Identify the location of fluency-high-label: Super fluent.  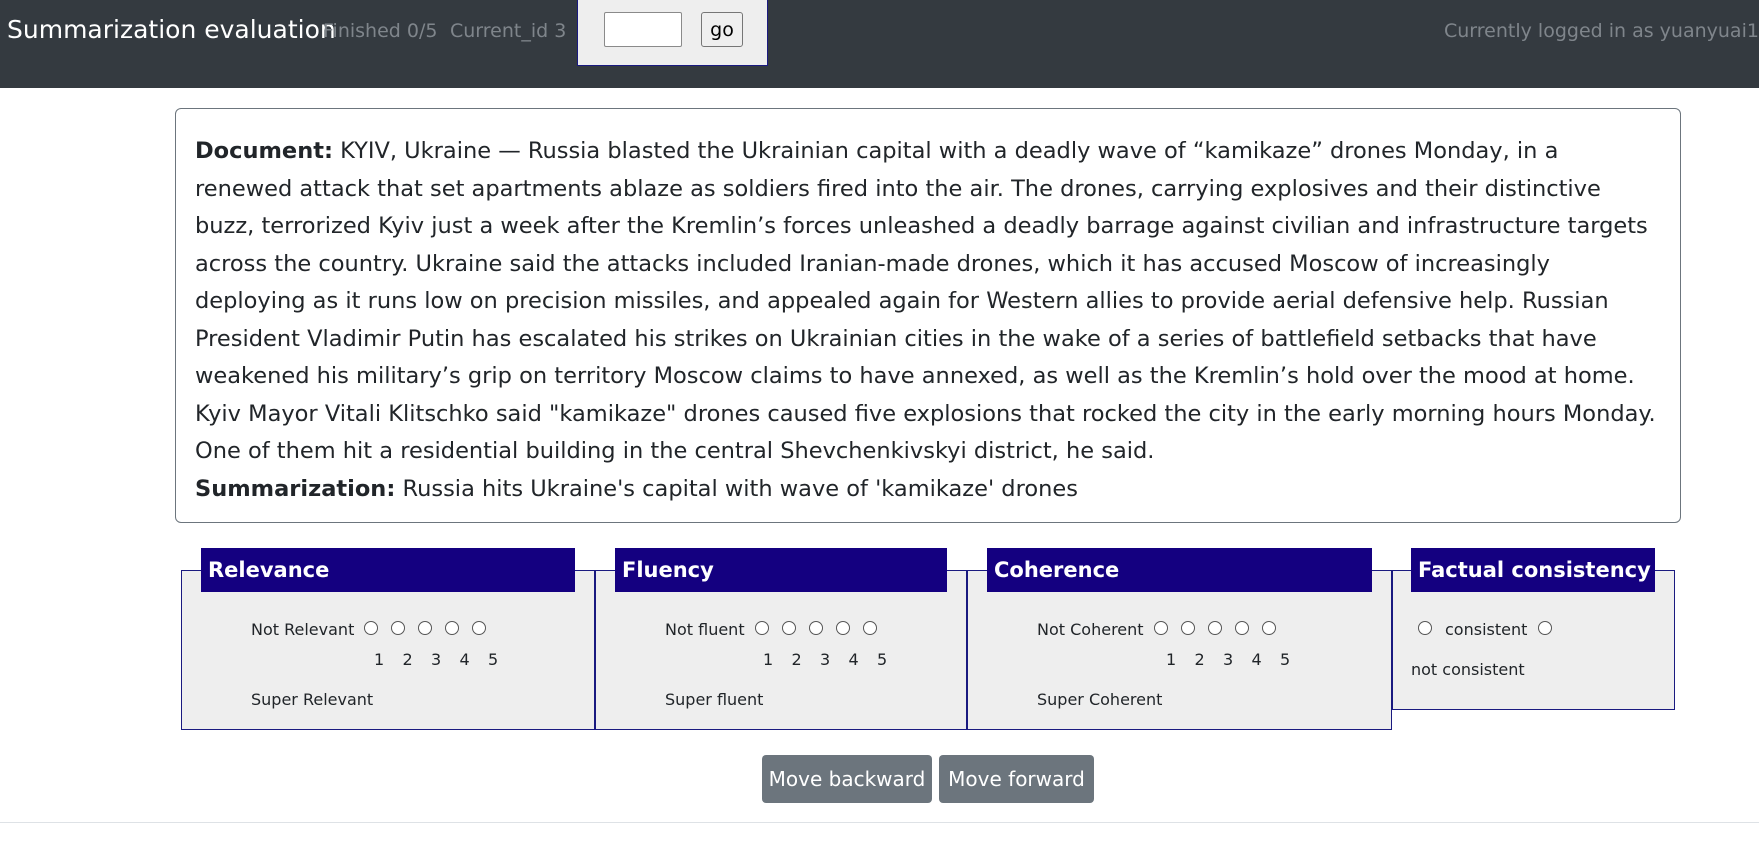
(714, 699).